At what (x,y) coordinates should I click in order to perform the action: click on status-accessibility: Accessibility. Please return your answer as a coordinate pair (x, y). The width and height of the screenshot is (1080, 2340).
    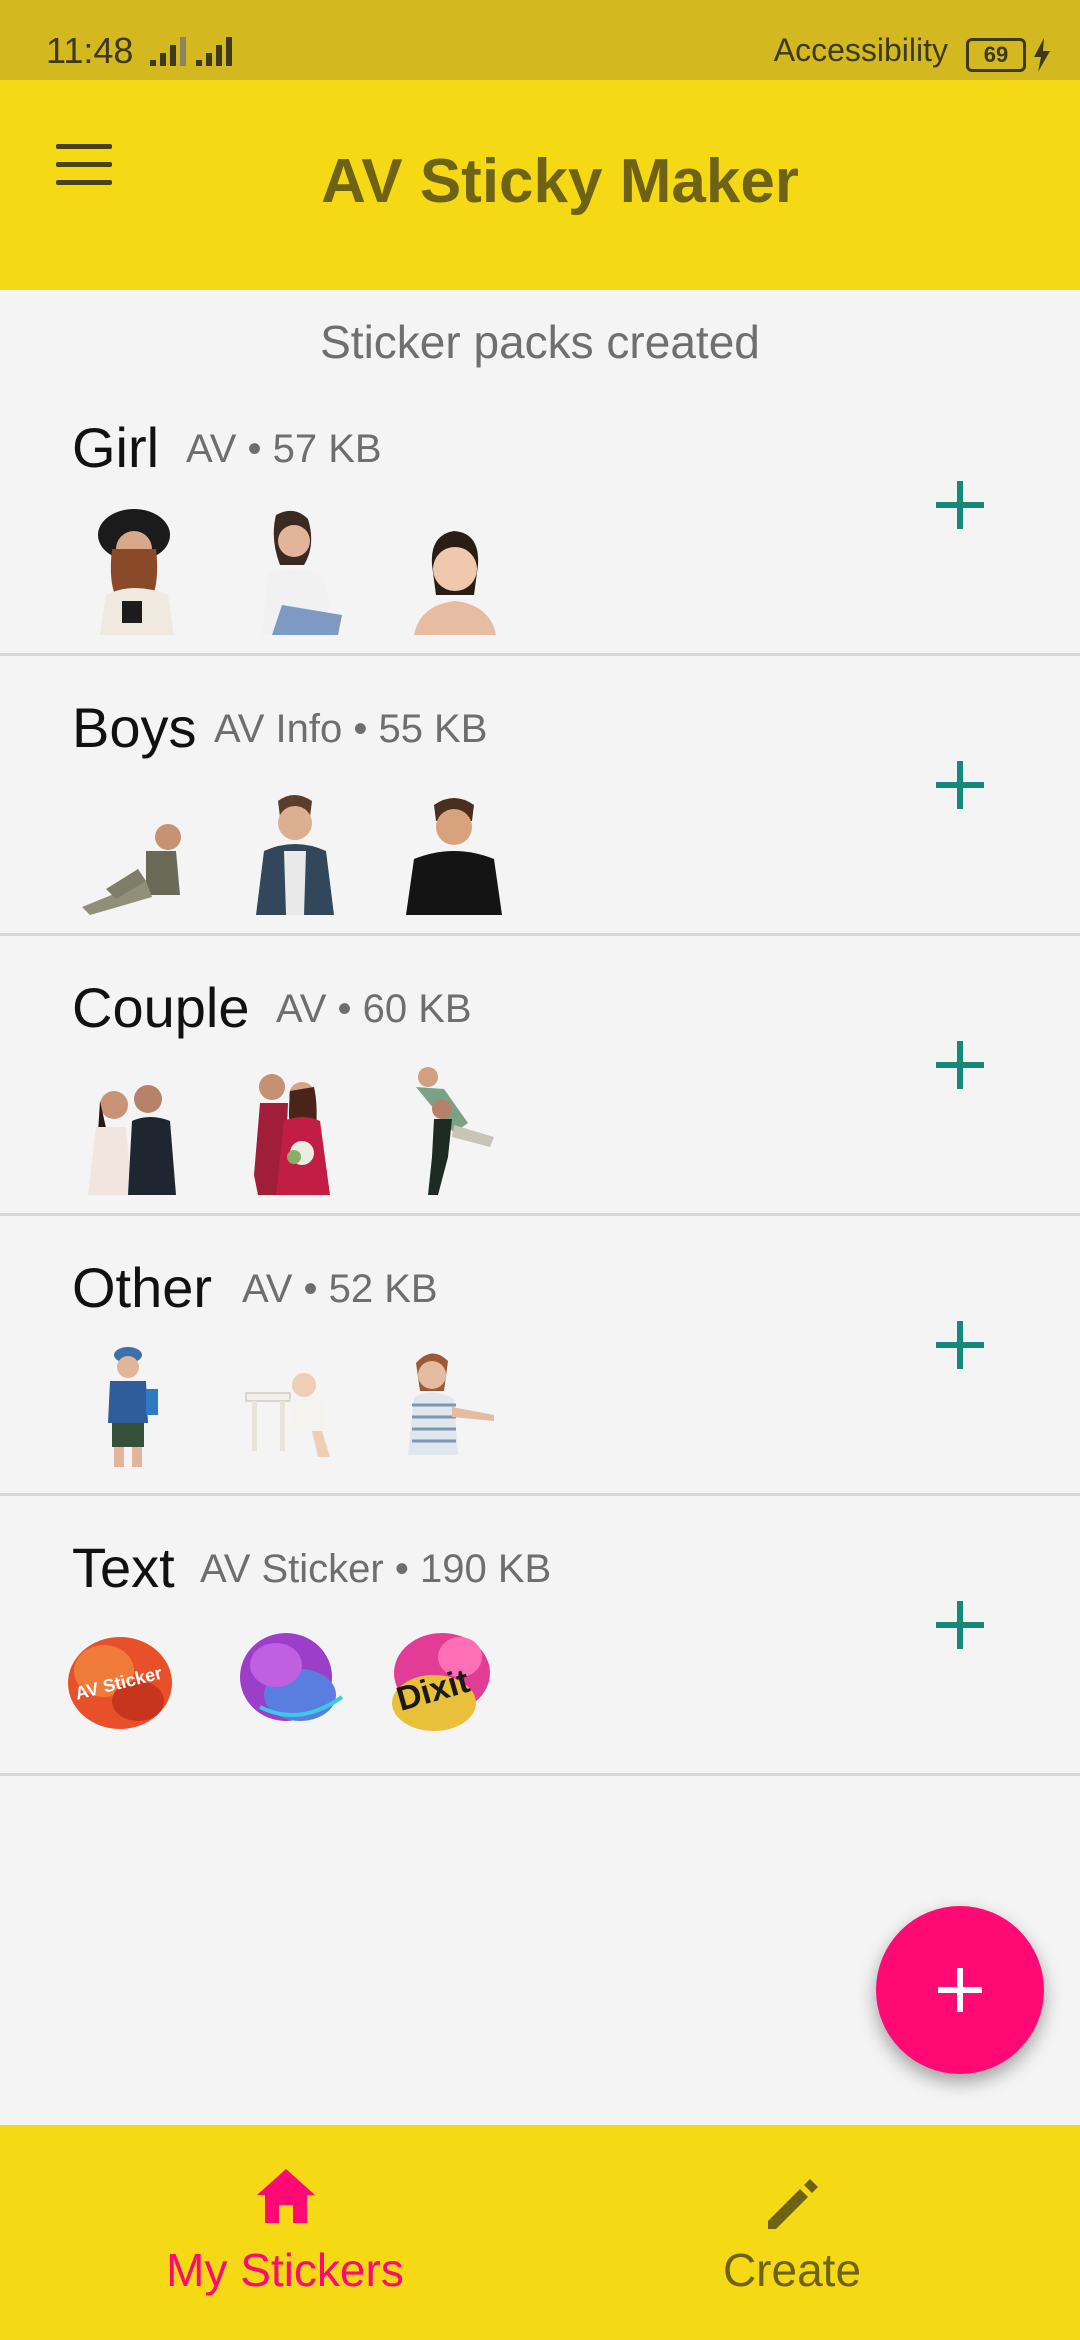
    Looking at the image, I should click on (860, 50).